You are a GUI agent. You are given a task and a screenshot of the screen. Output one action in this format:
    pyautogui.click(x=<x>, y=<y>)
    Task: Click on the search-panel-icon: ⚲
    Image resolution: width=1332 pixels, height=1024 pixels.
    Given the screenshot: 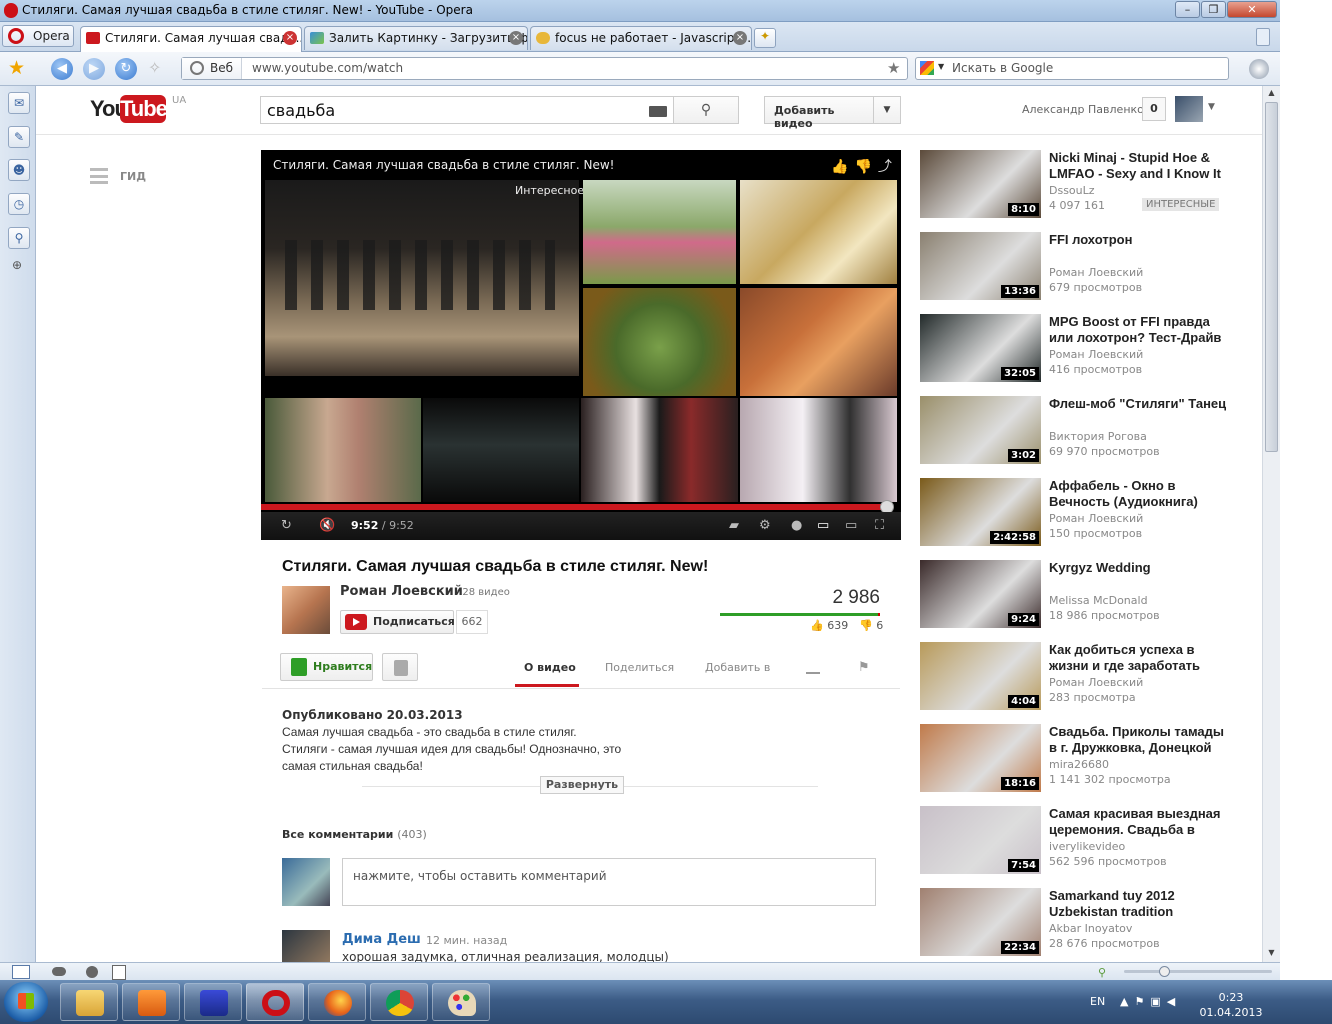 What is the action you would take?
    pyautogui.click(x=19, y=238)
    